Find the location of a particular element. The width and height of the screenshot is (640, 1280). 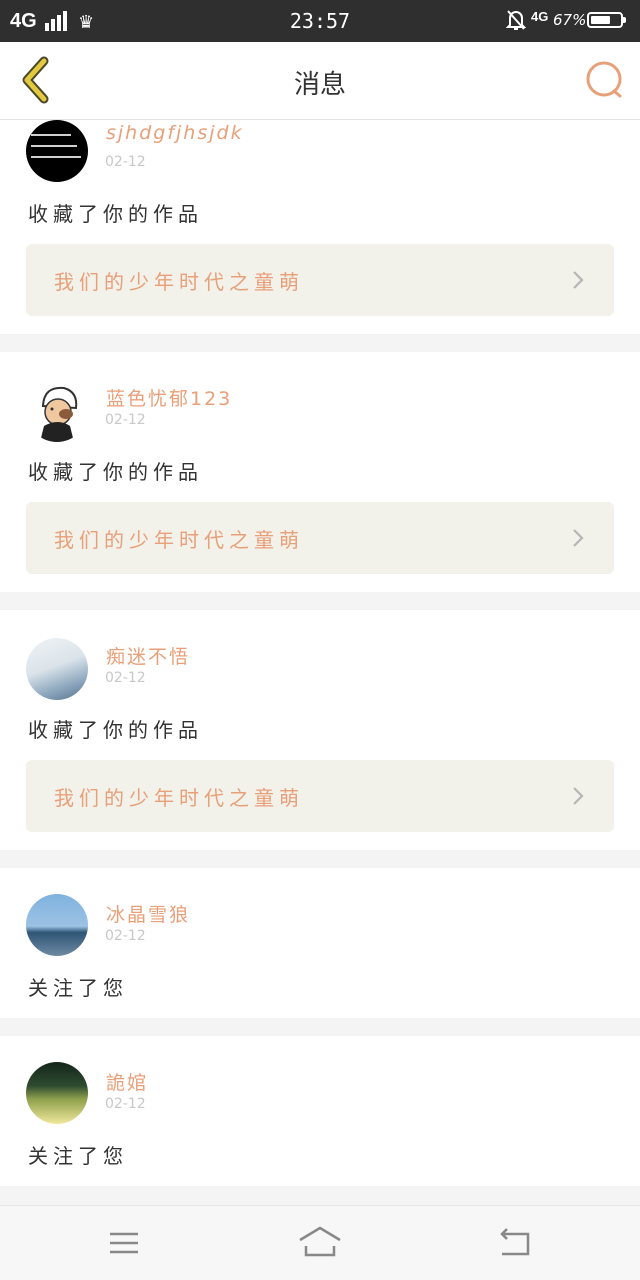

back-nav-button is located at coordinates (516, 1242).